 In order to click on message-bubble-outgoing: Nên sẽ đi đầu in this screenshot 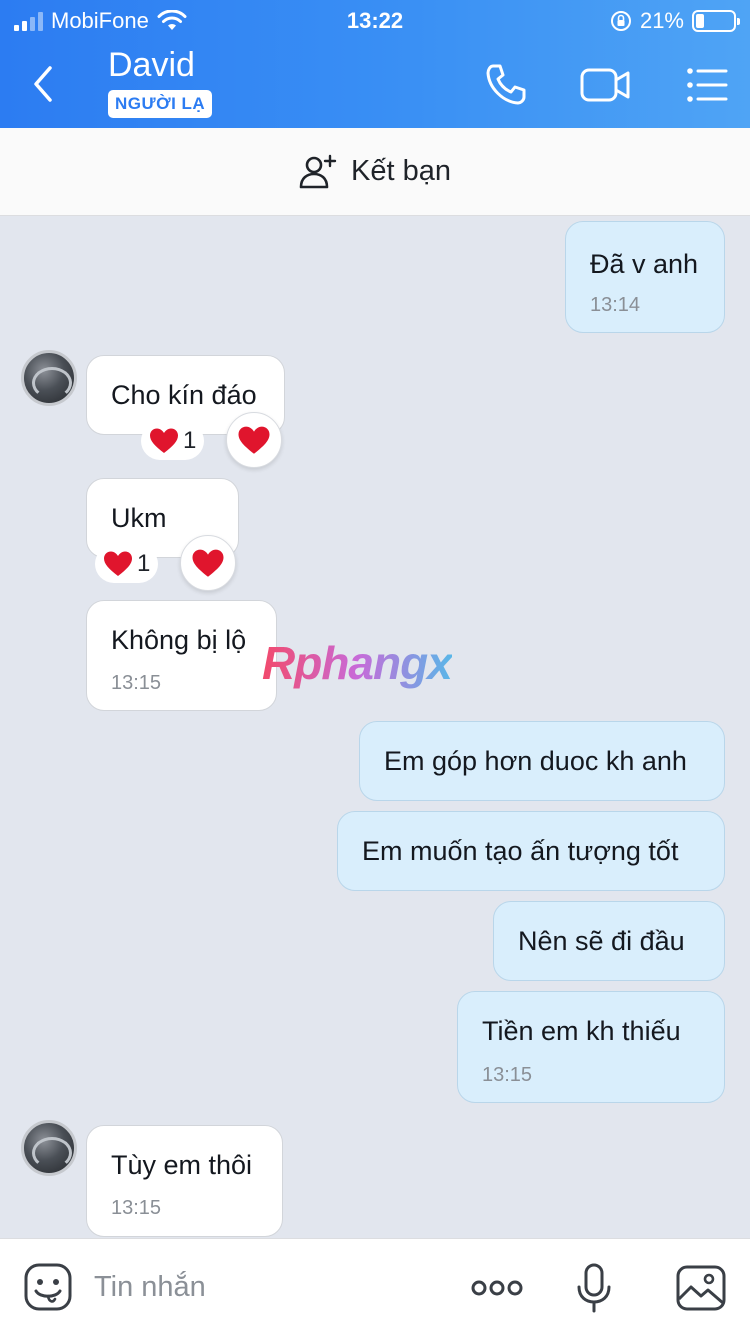, I will do `click(609, 941)`.